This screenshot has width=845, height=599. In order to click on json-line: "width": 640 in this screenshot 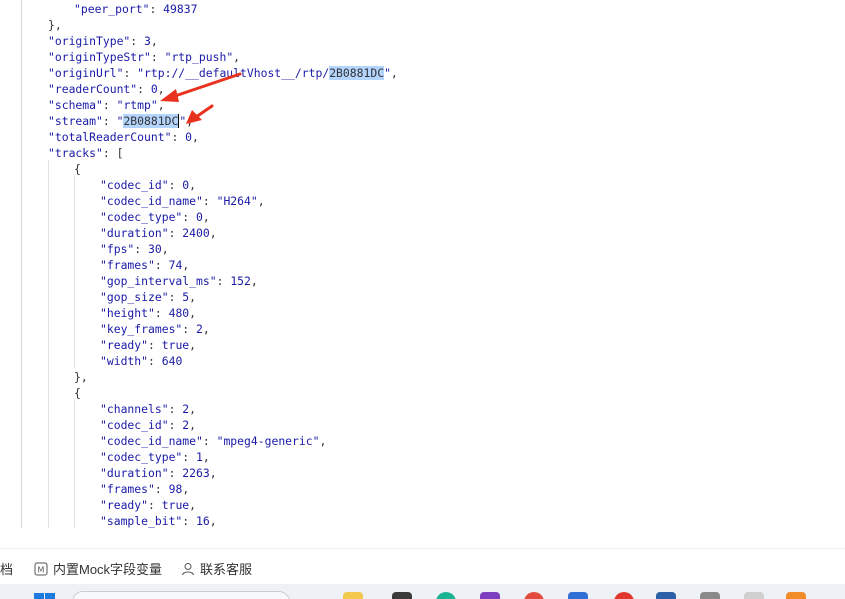, I will do `click(141, 361)`.